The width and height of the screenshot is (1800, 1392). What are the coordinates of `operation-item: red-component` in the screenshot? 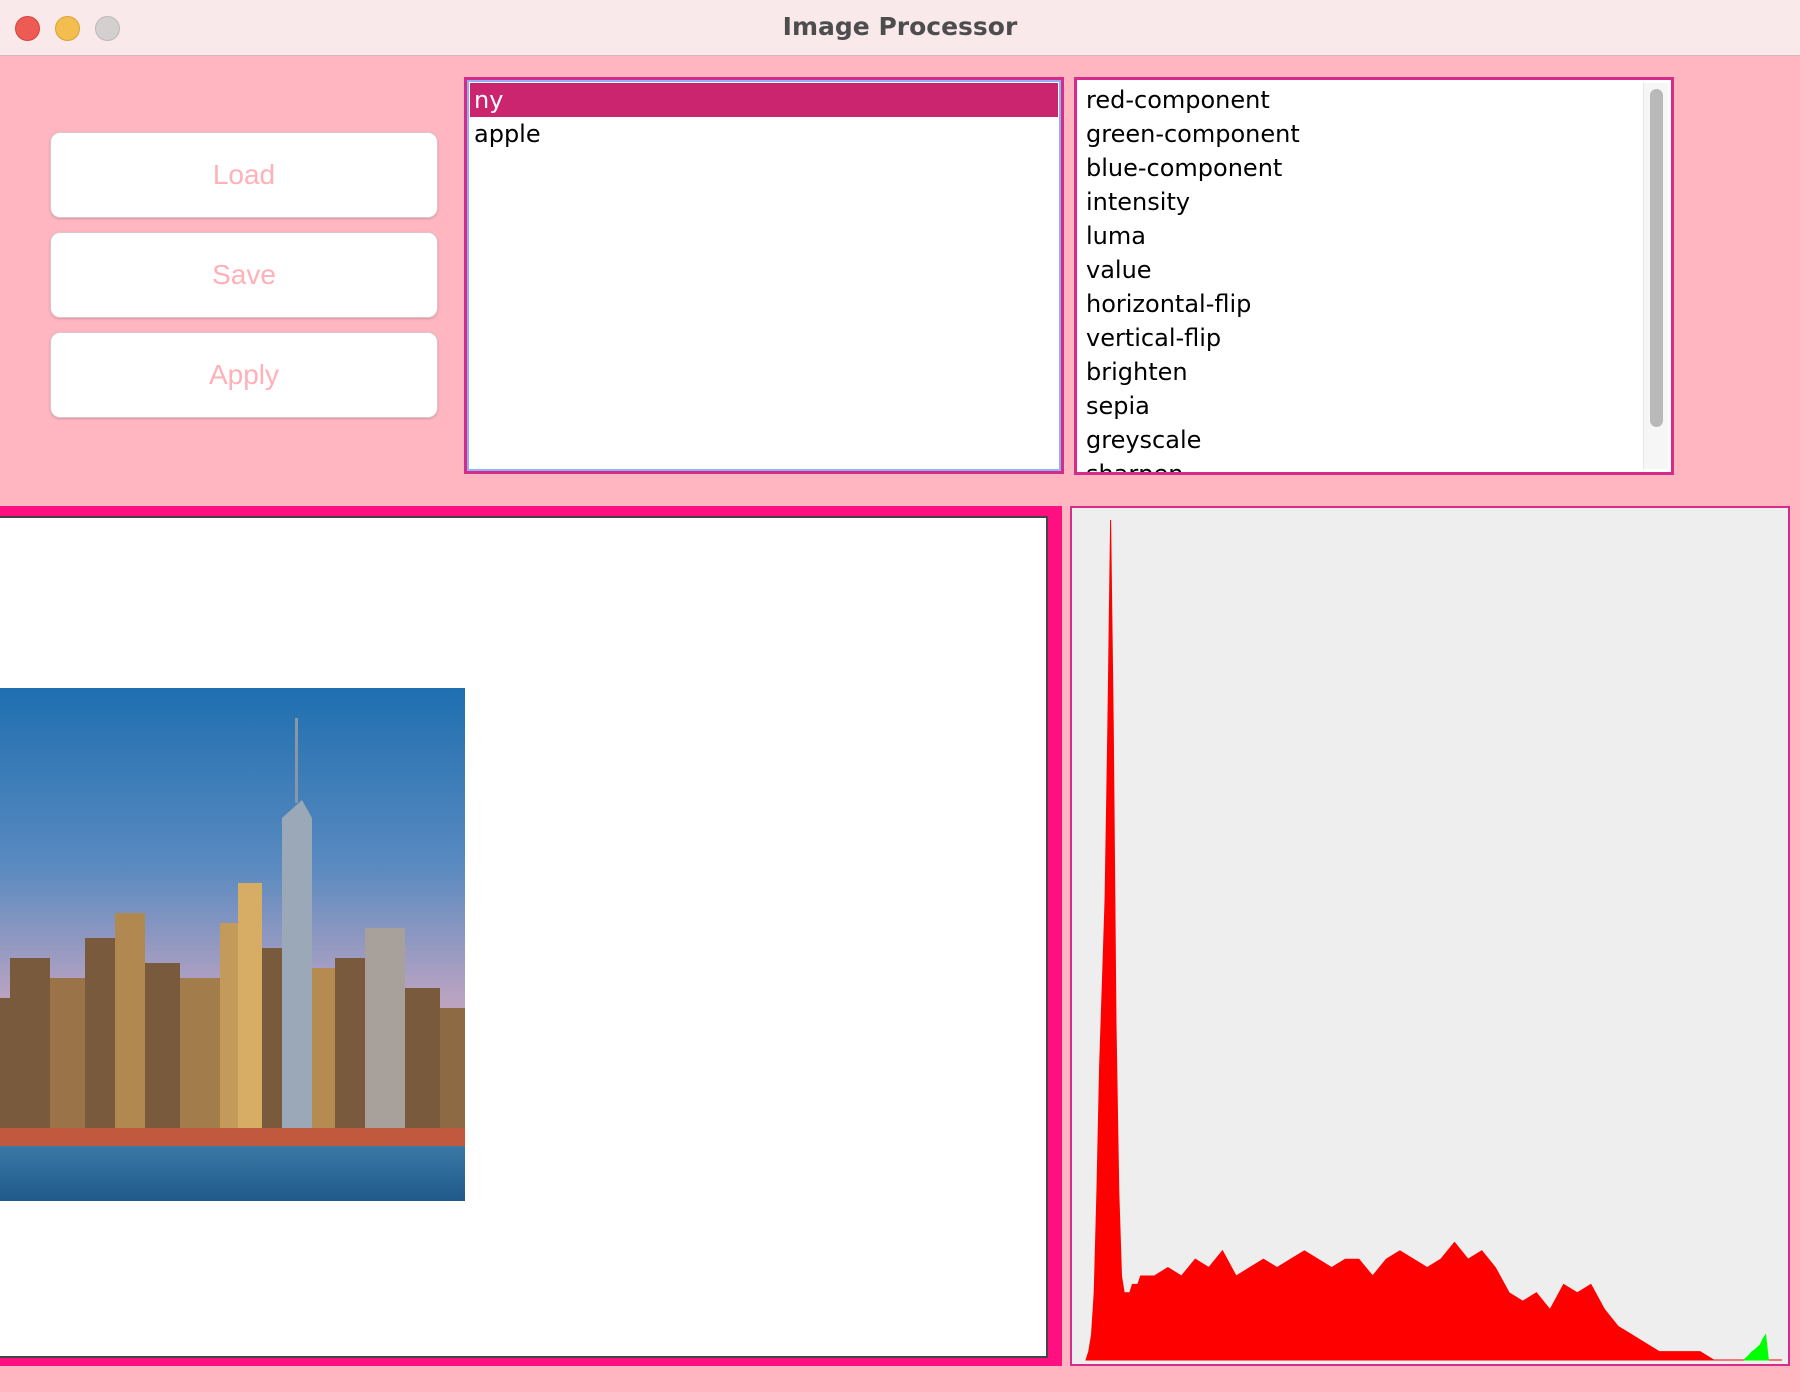 It's located at (1376, 100).